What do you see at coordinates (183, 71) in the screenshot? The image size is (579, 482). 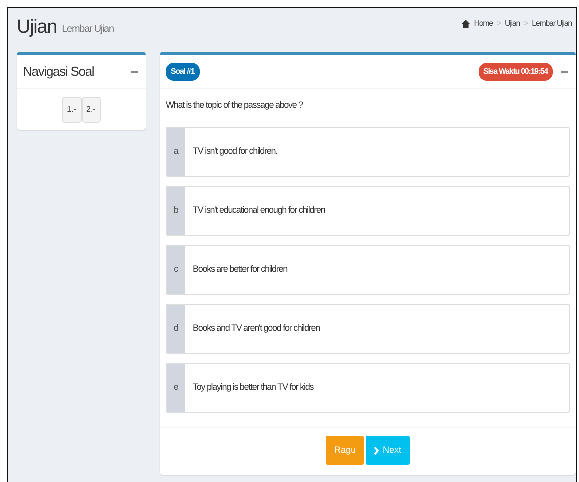 I see `question-number-badge: Soal #1` at bounding box center [183, 71].